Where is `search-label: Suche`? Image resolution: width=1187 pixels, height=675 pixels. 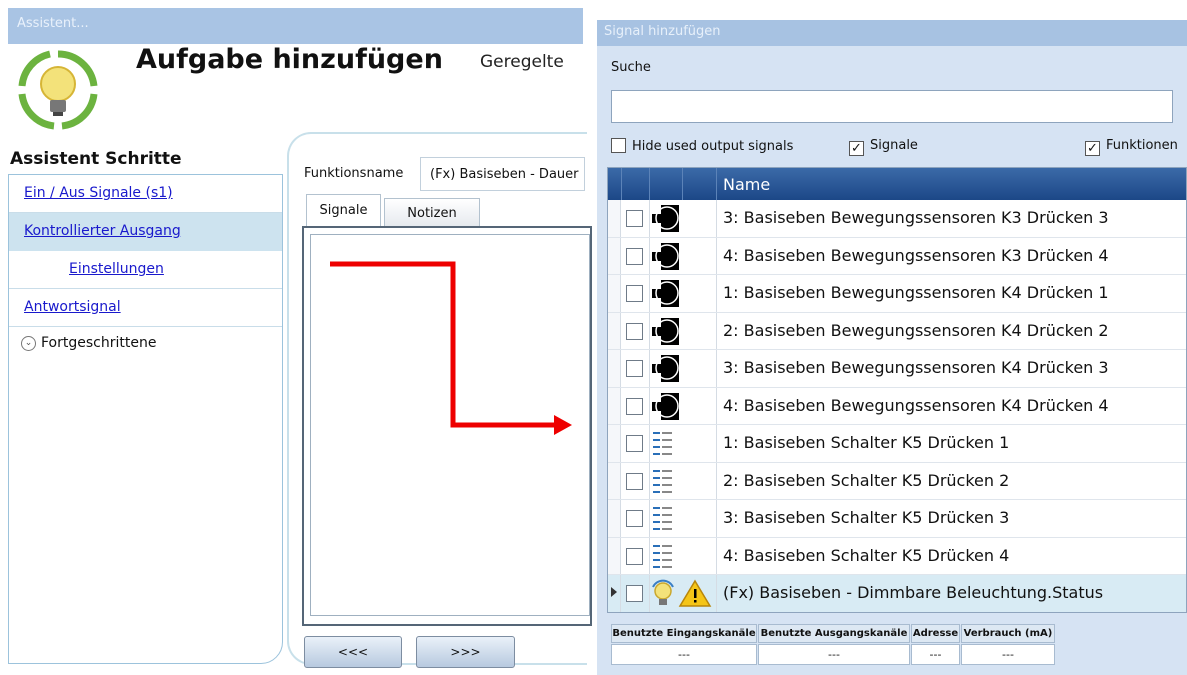
search-label: Suche is located at coordinates (631, 67).